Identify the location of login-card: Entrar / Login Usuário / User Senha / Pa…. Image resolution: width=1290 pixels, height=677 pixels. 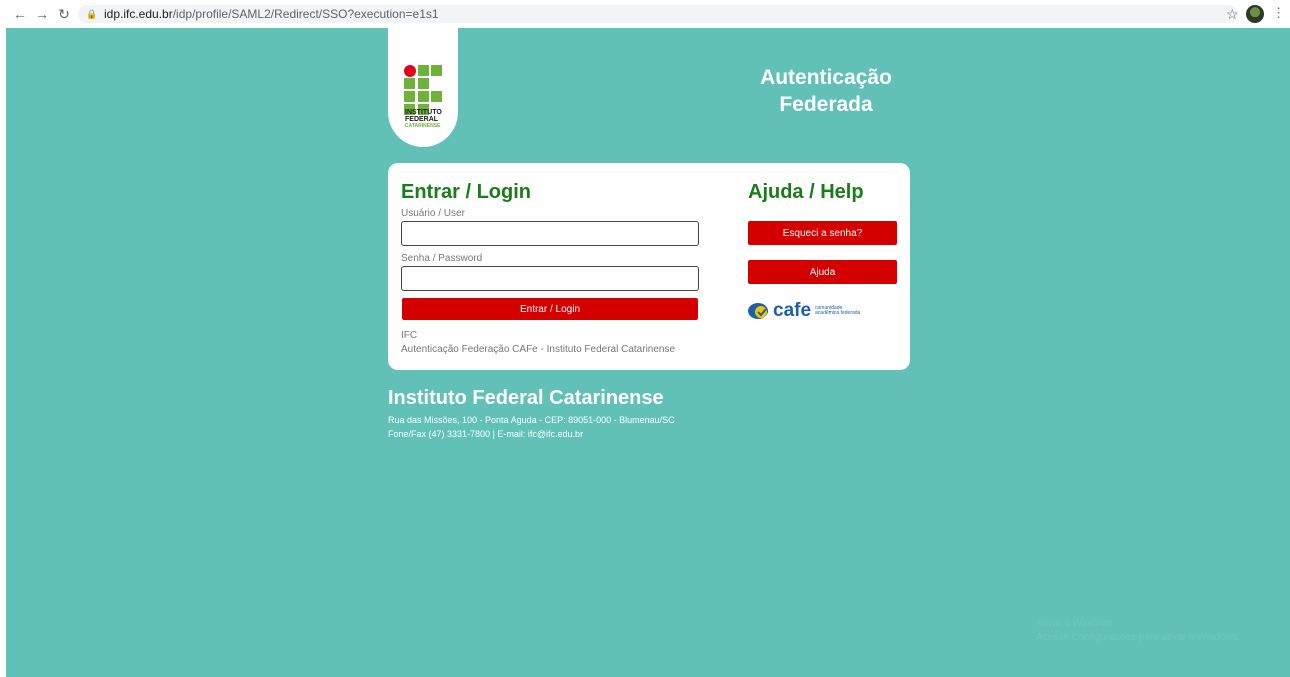
(649, 266).